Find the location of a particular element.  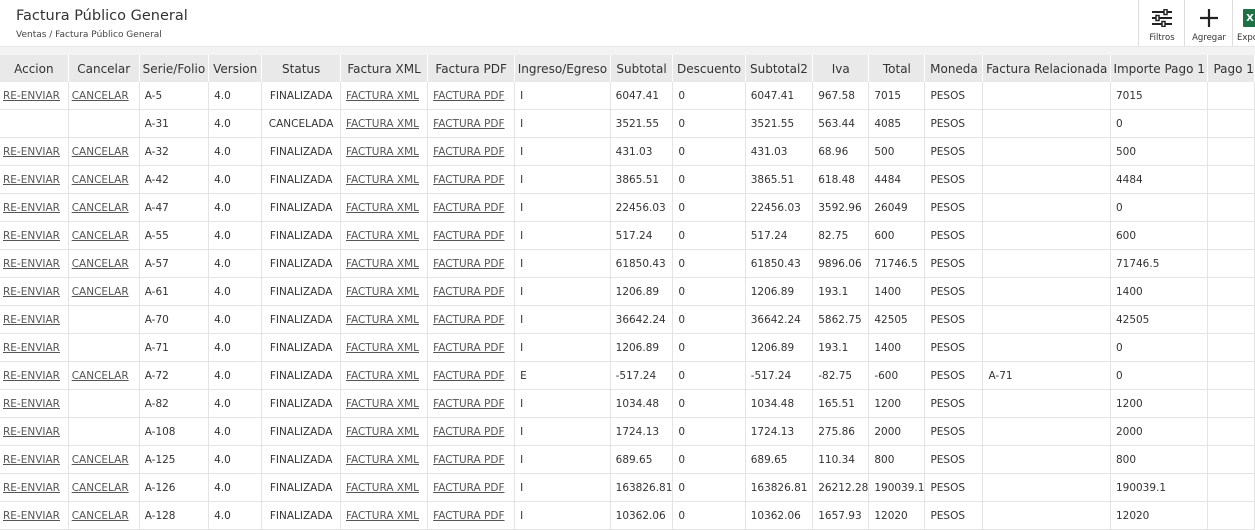

column-header: Descuento is located at coordinates (709, 68).